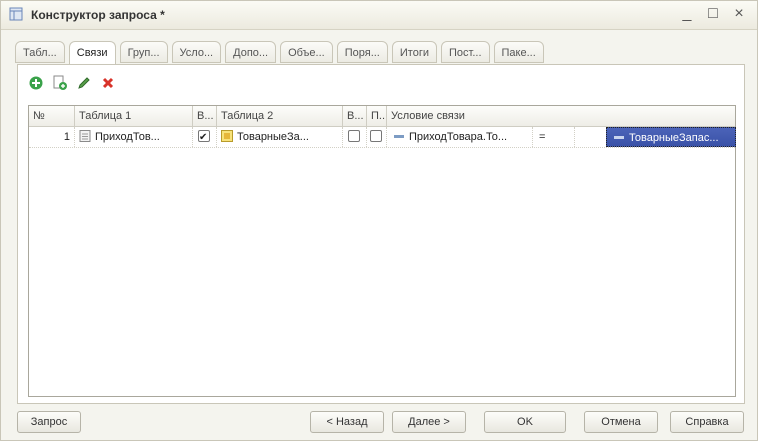 The image size is (758, 441). Describe the element at coordinates (36, 83) in the screenshot. I see `add-icon` at that location.